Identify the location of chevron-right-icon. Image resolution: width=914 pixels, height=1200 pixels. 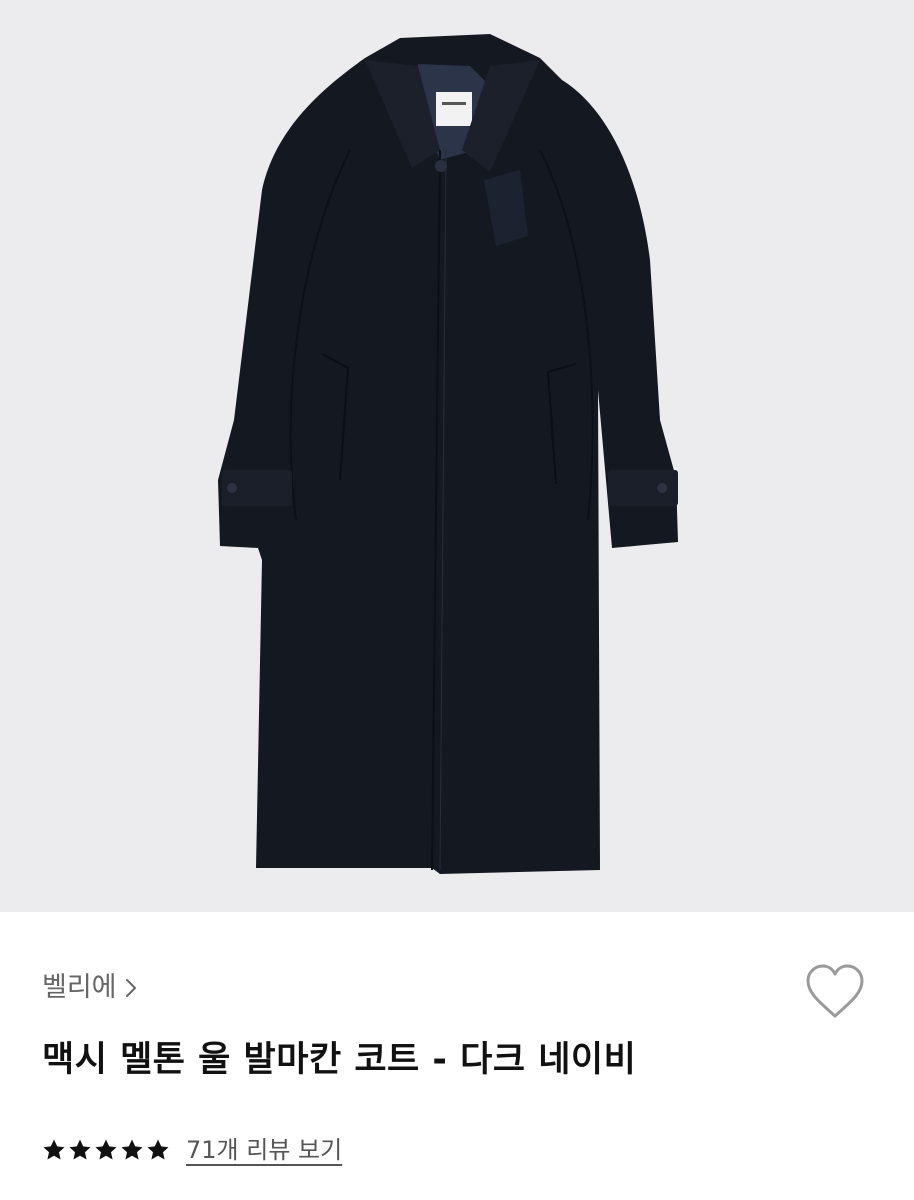
(130, 988).